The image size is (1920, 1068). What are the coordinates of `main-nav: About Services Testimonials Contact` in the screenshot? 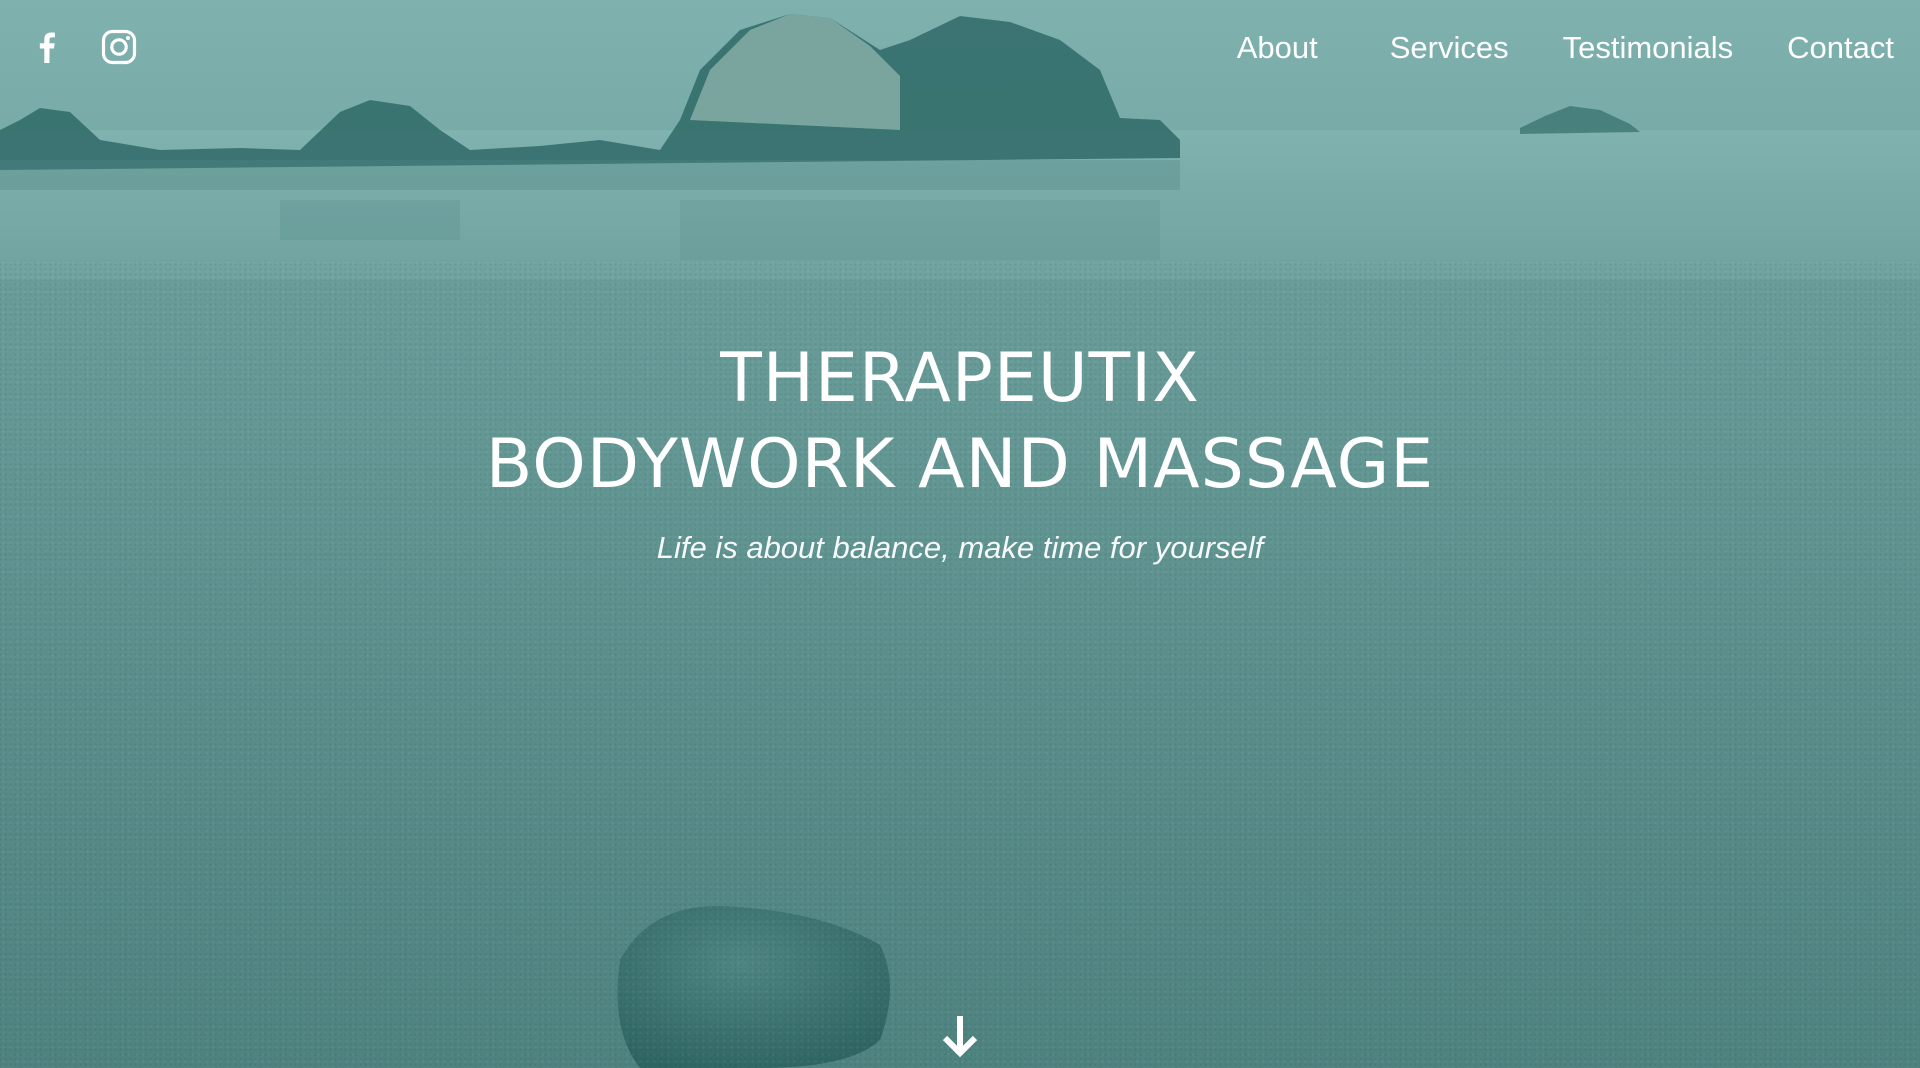 It's located at (1565, 48).